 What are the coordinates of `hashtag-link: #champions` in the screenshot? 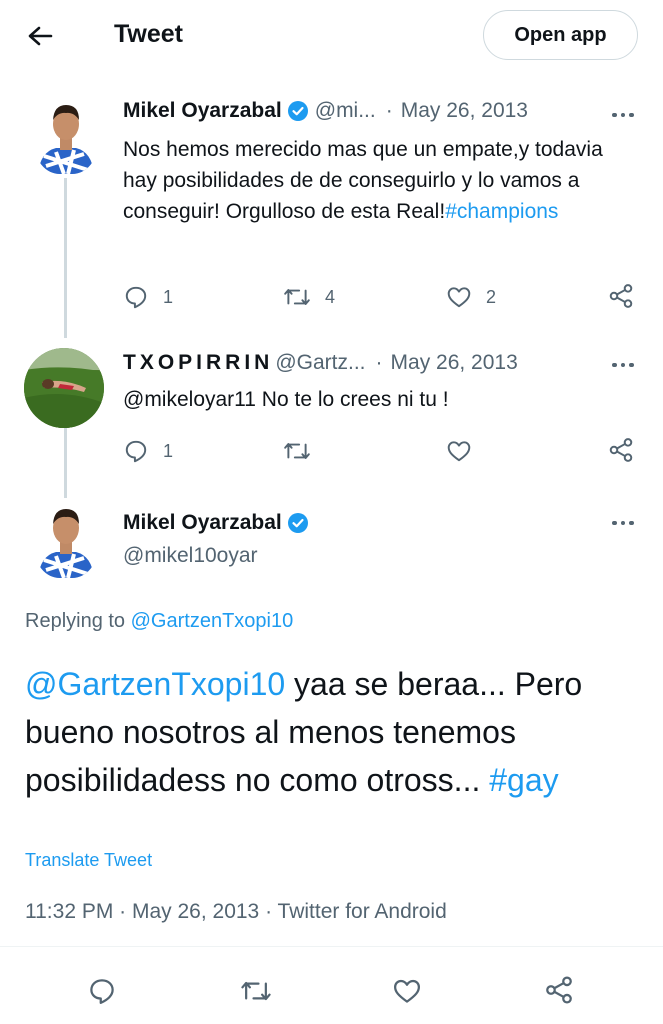 It's located at (501, 211).